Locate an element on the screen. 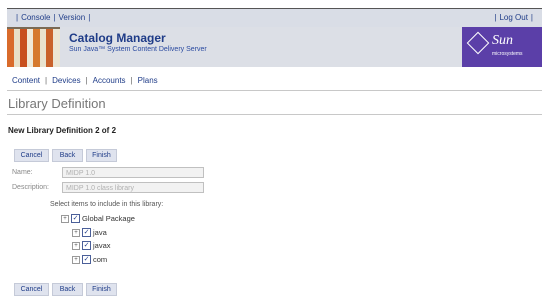 The height and width of the screenshot is (300, 549). logout-link: Log Out is located at coordinates (513, 17).